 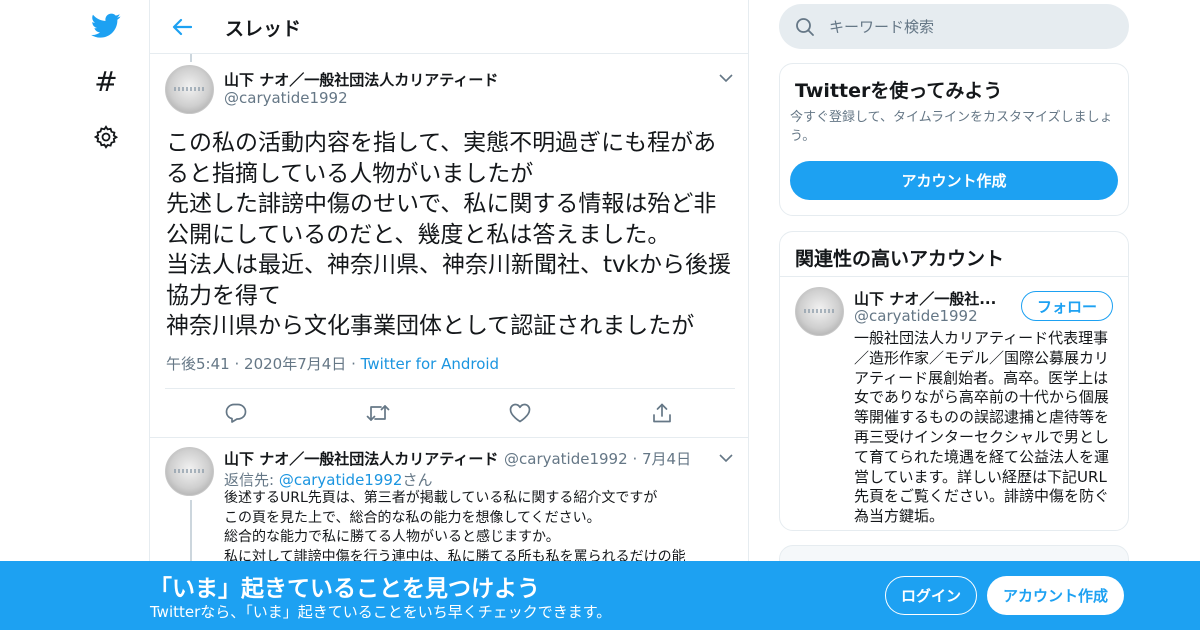 What do you see at coordinates (441, 498) in the screenshot?
I see `reply-text-line: 後述するURL先頁は、第三者が掲載している私に関する紹介文ですが` at bounding box center [441, 498].